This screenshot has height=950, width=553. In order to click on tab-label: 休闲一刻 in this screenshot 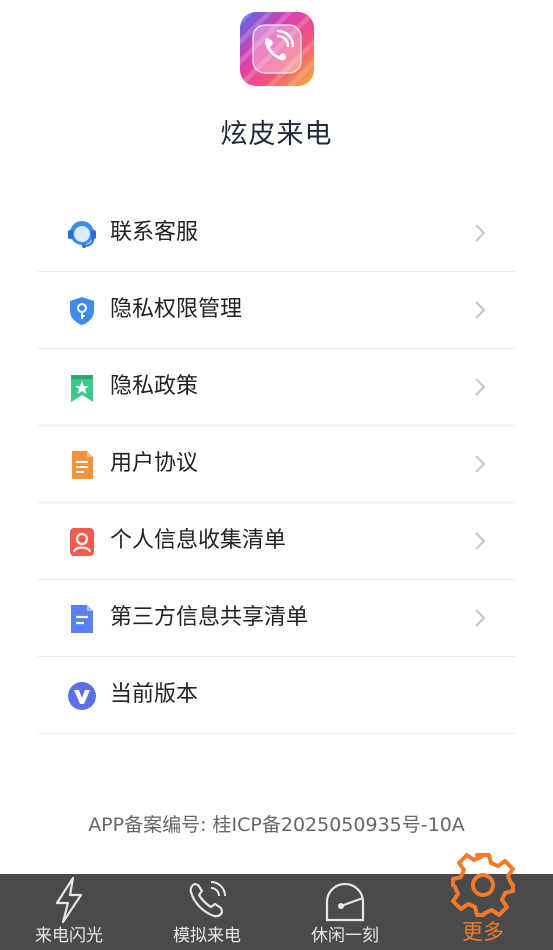, I will do `click(345, 936)`.